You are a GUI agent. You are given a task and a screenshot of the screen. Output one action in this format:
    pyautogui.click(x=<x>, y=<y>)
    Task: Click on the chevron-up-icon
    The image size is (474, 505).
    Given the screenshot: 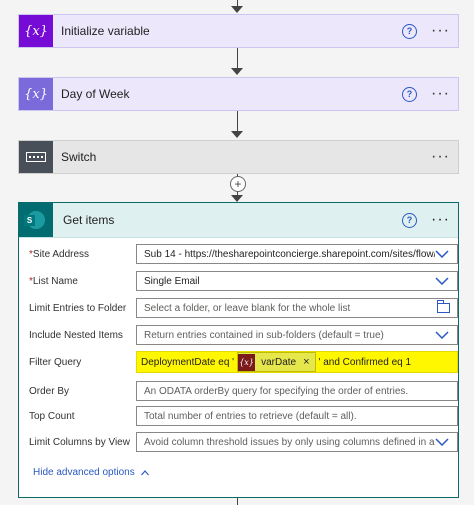 What is the action you would take?
    pyautogui.click(x=144, y=472)
    